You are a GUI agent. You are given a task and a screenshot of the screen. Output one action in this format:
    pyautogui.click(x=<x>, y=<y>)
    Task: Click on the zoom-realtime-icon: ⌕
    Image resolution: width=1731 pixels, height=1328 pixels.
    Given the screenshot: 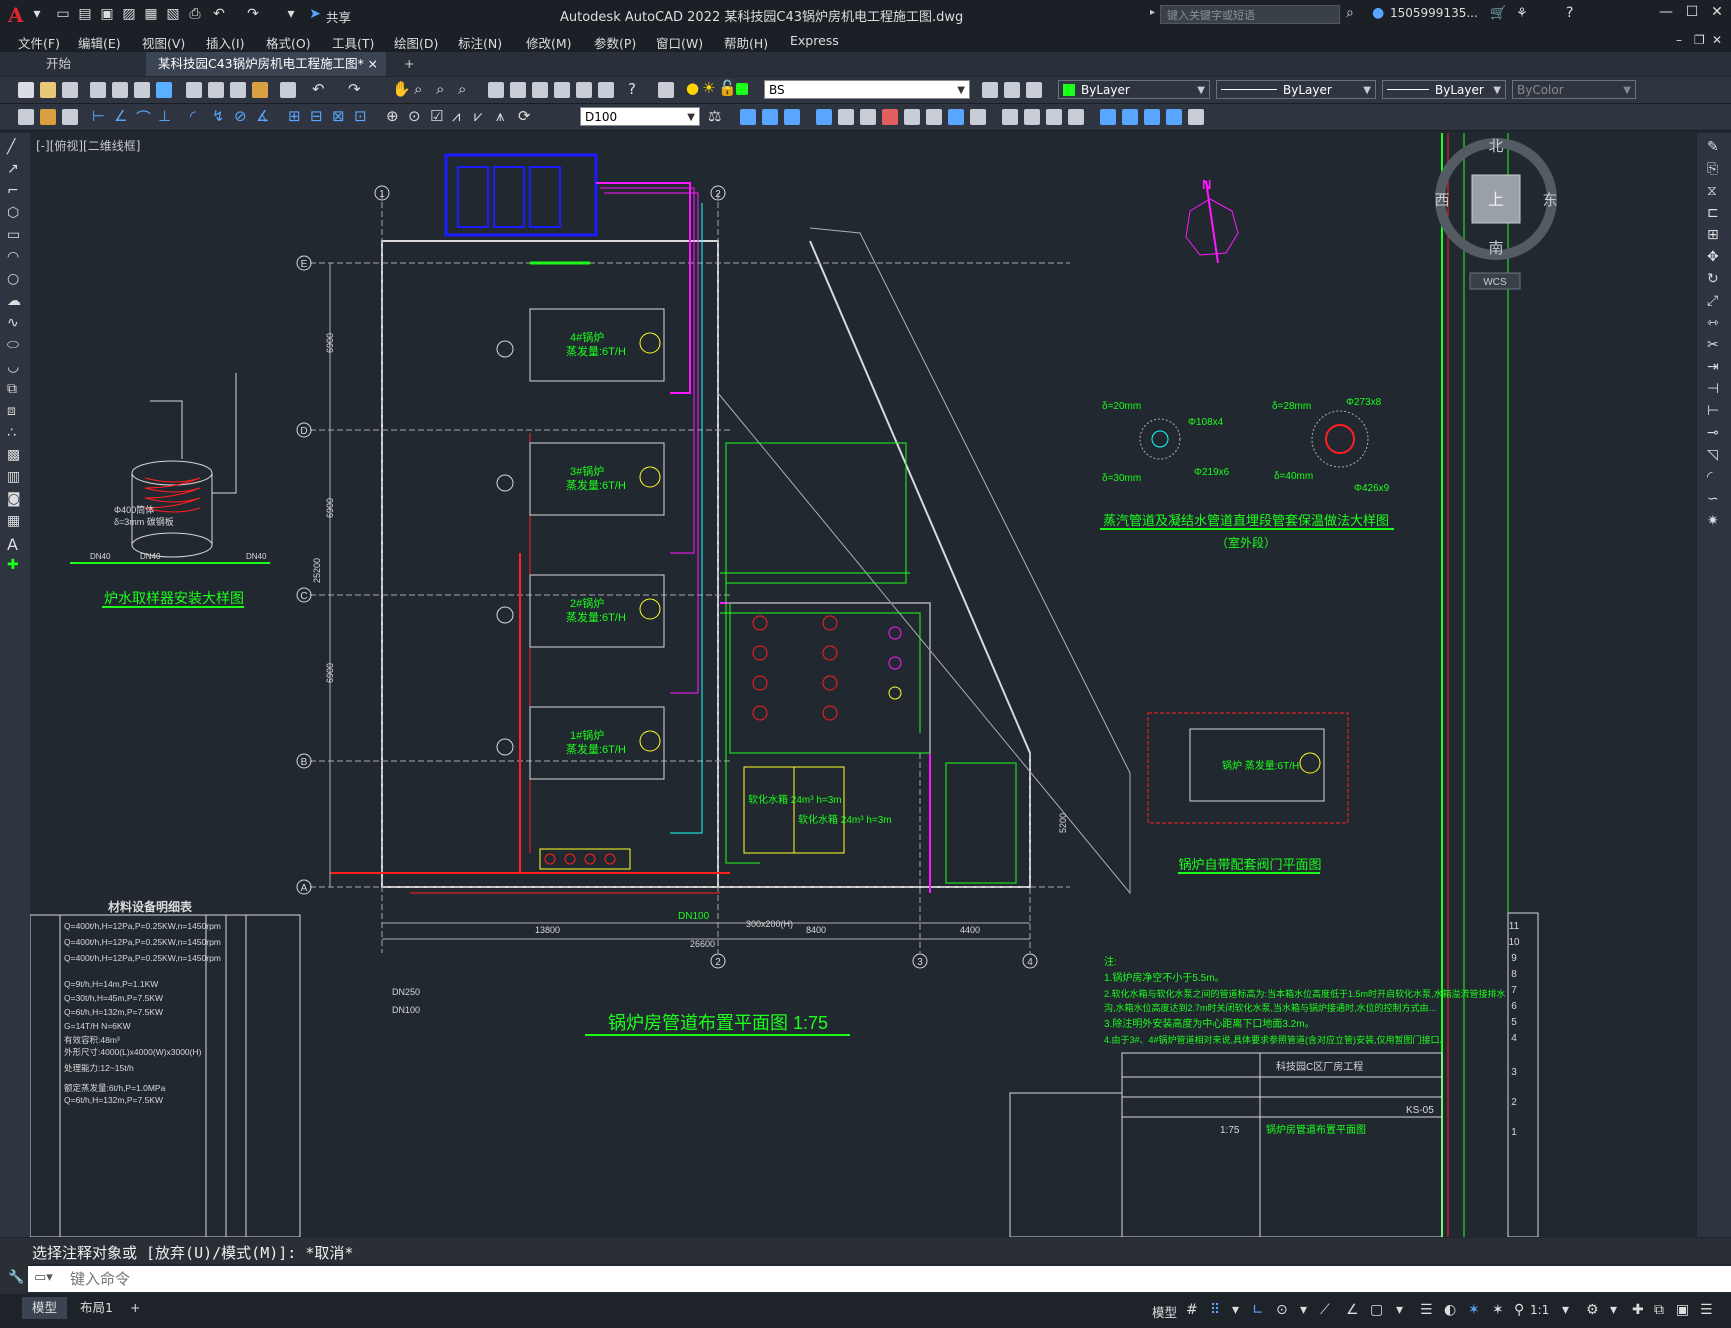 What is the action you would take?
    pyautogui.click(x=418, y=89)
    